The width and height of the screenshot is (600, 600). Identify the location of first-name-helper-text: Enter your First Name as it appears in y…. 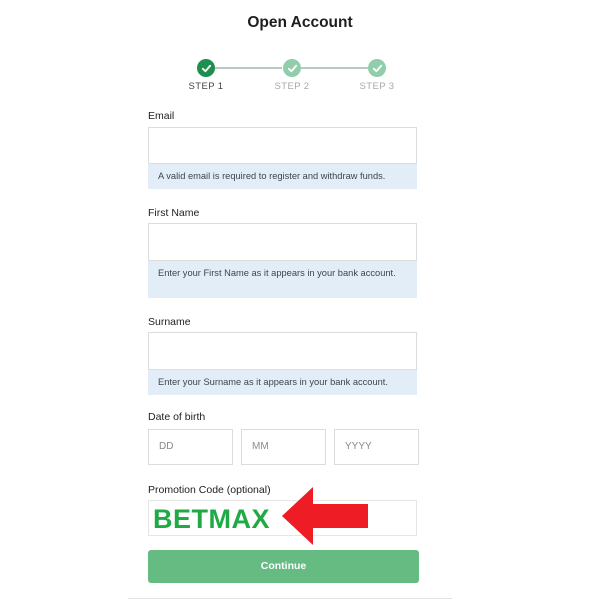
(282, 279).